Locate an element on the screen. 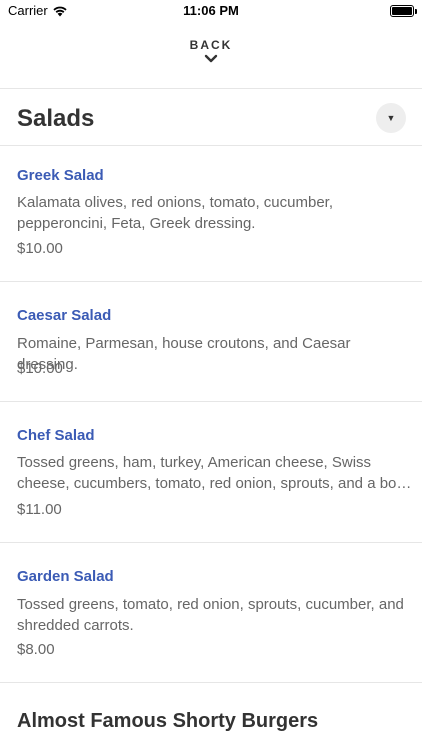 This screenshot has height=750, width=422. back-button: BACK is located at coordinates (211, 58).